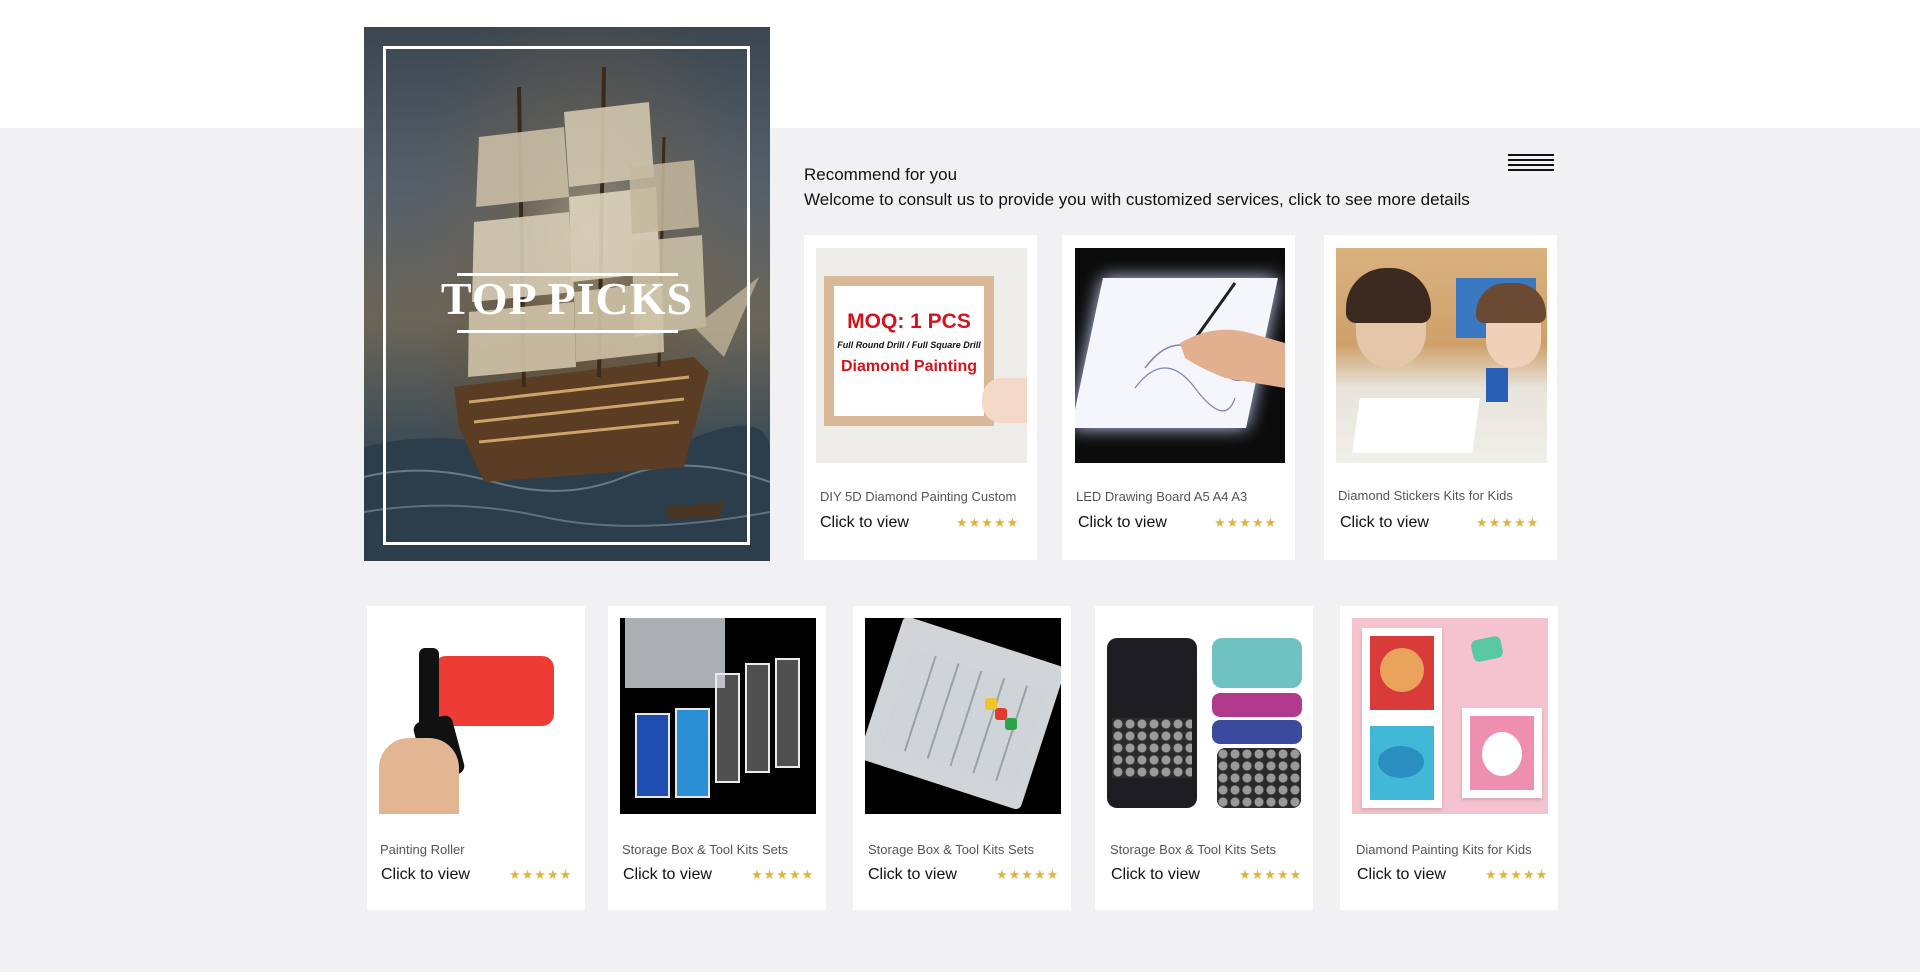  Describe the element at coordinates (918, 496) in the screenshot. I see `product-name: DIY 5D Diamond Painting Custom` at that location.